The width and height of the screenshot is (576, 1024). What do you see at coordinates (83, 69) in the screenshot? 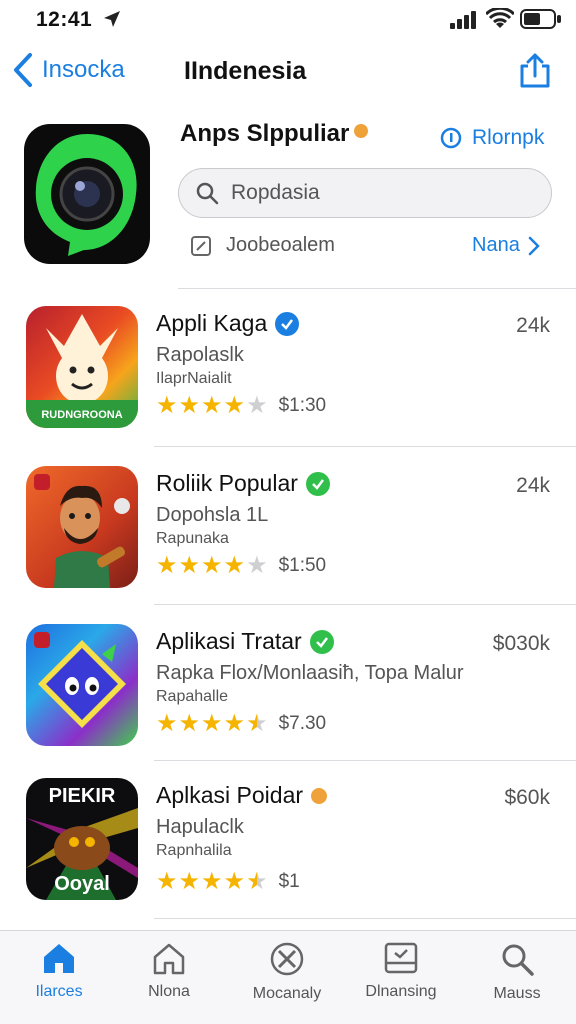
I see `back-label: Insocka` at bounding box center [83, 69].